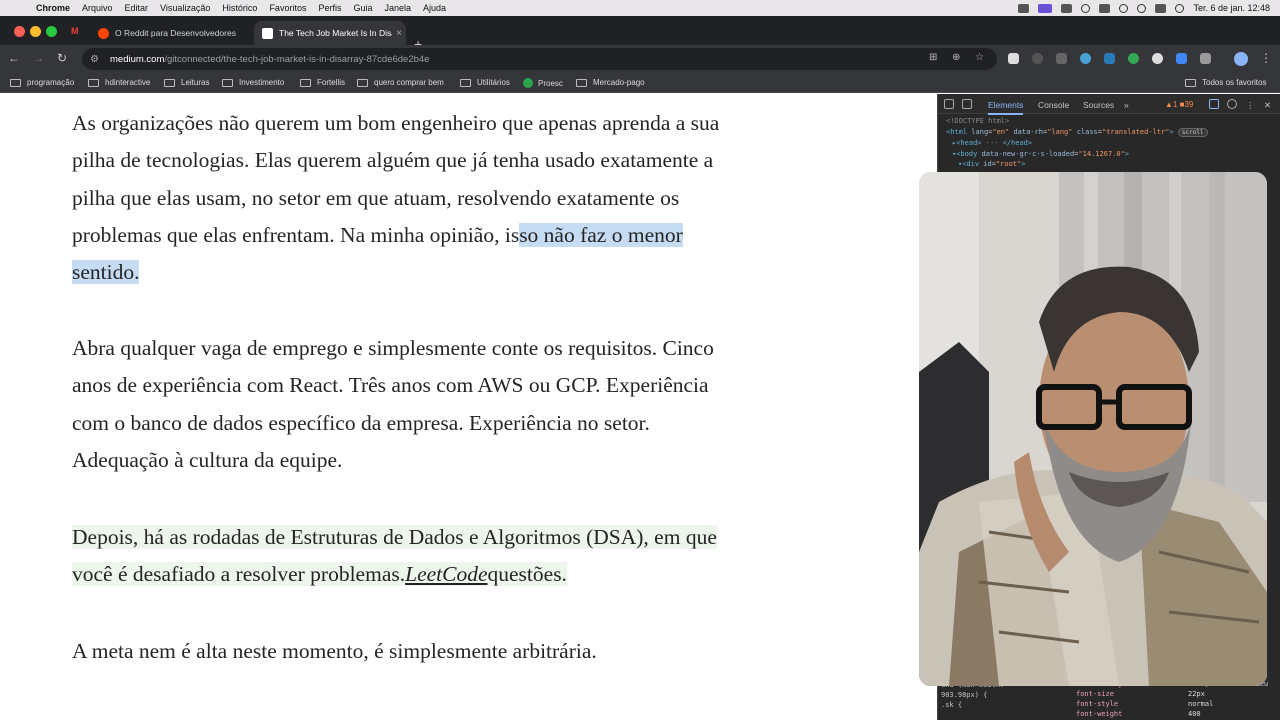 The width and height of the screenshot is (1280, 720). Describe the element at coordinates (75, 31) in the screenshot. I see `gmail-pinned-tab-icon: M` at that location.